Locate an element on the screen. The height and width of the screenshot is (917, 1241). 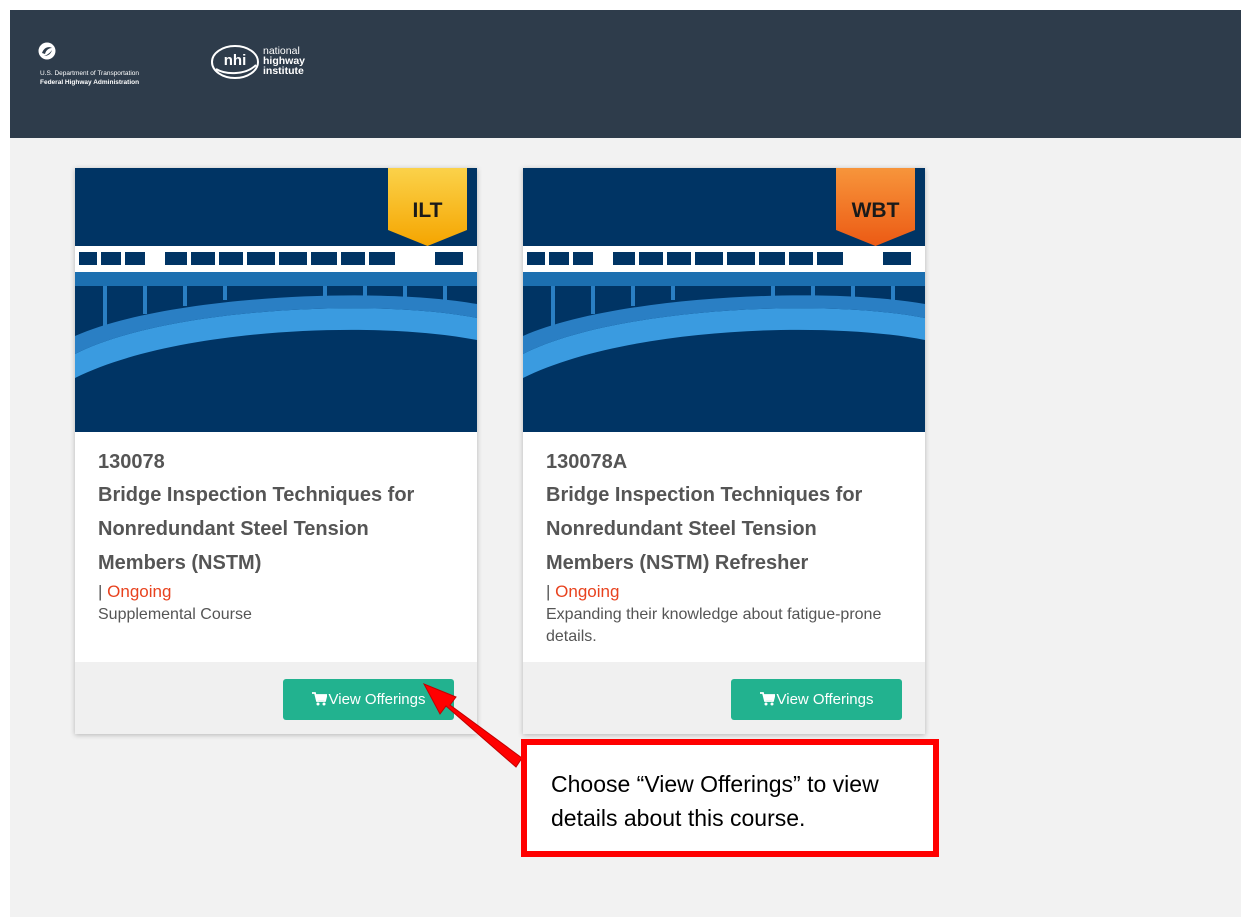
course-description: Supplemental Course is located at coordinates (175, 614).